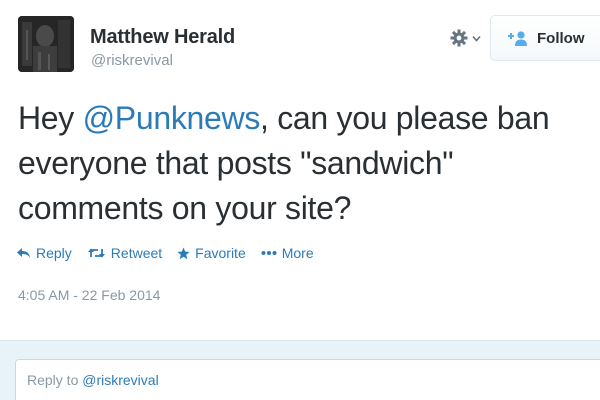  What do you see at coordinates (307, 379) in the screenshot?
I see `reply-input: Reply to @riskrevival` at bounding box center [307, 379].